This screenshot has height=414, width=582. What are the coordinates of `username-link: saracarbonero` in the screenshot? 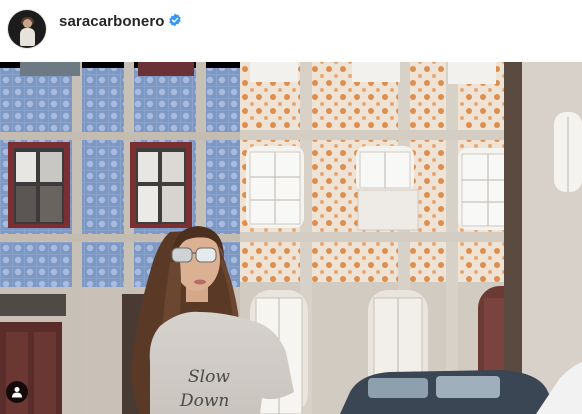 It's located at (112, 21).